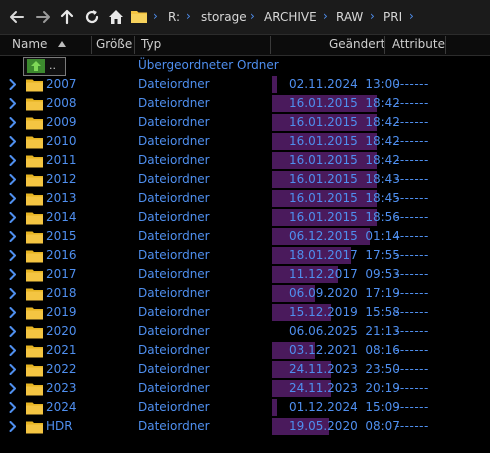  Describe the element at coordinates (274, 407) in the screenshot. I see `modified-activity-fill` at that location.